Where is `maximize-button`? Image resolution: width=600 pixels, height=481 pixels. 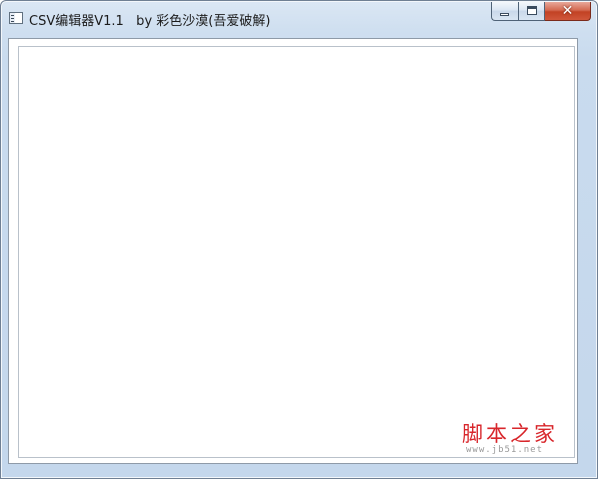
maximize-button is located at coordinates (531, 11).